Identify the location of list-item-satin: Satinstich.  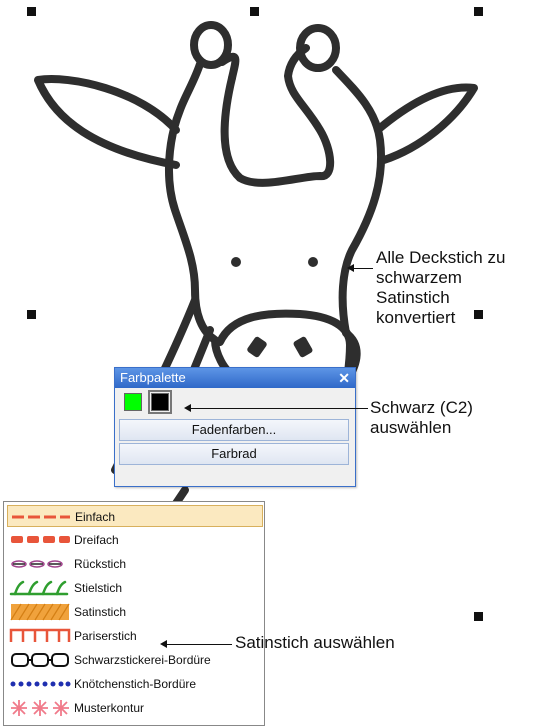
(135, 612).